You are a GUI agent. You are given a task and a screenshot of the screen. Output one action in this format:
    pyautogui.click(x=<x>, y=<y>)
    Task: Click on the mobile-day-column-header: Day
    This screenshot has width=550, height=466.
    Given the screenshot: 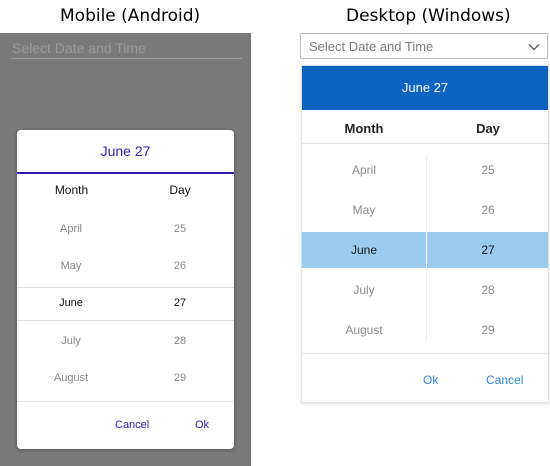 What is the action you would take?
    pyautogui.click(x=180, y=190)
    